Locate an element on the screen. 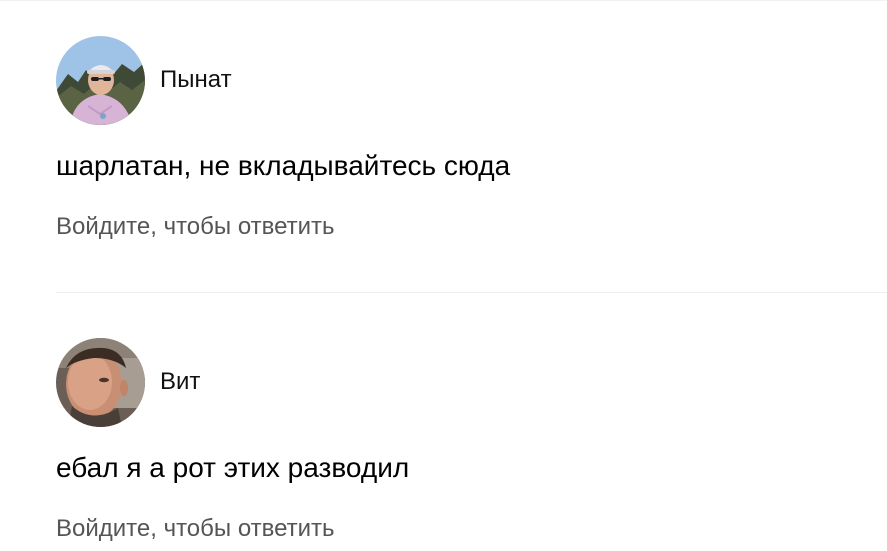 Image resolution: width=887 pixels, height=551 pixels. comment-text: ебал я а рот этих разводил is located at coordinates (233, 467).